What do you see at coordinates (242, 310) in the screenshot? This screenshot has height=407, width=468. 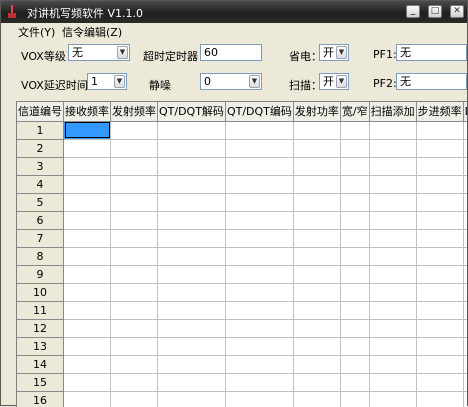 I see `table-row: 11` at bounding box center [242, 310].